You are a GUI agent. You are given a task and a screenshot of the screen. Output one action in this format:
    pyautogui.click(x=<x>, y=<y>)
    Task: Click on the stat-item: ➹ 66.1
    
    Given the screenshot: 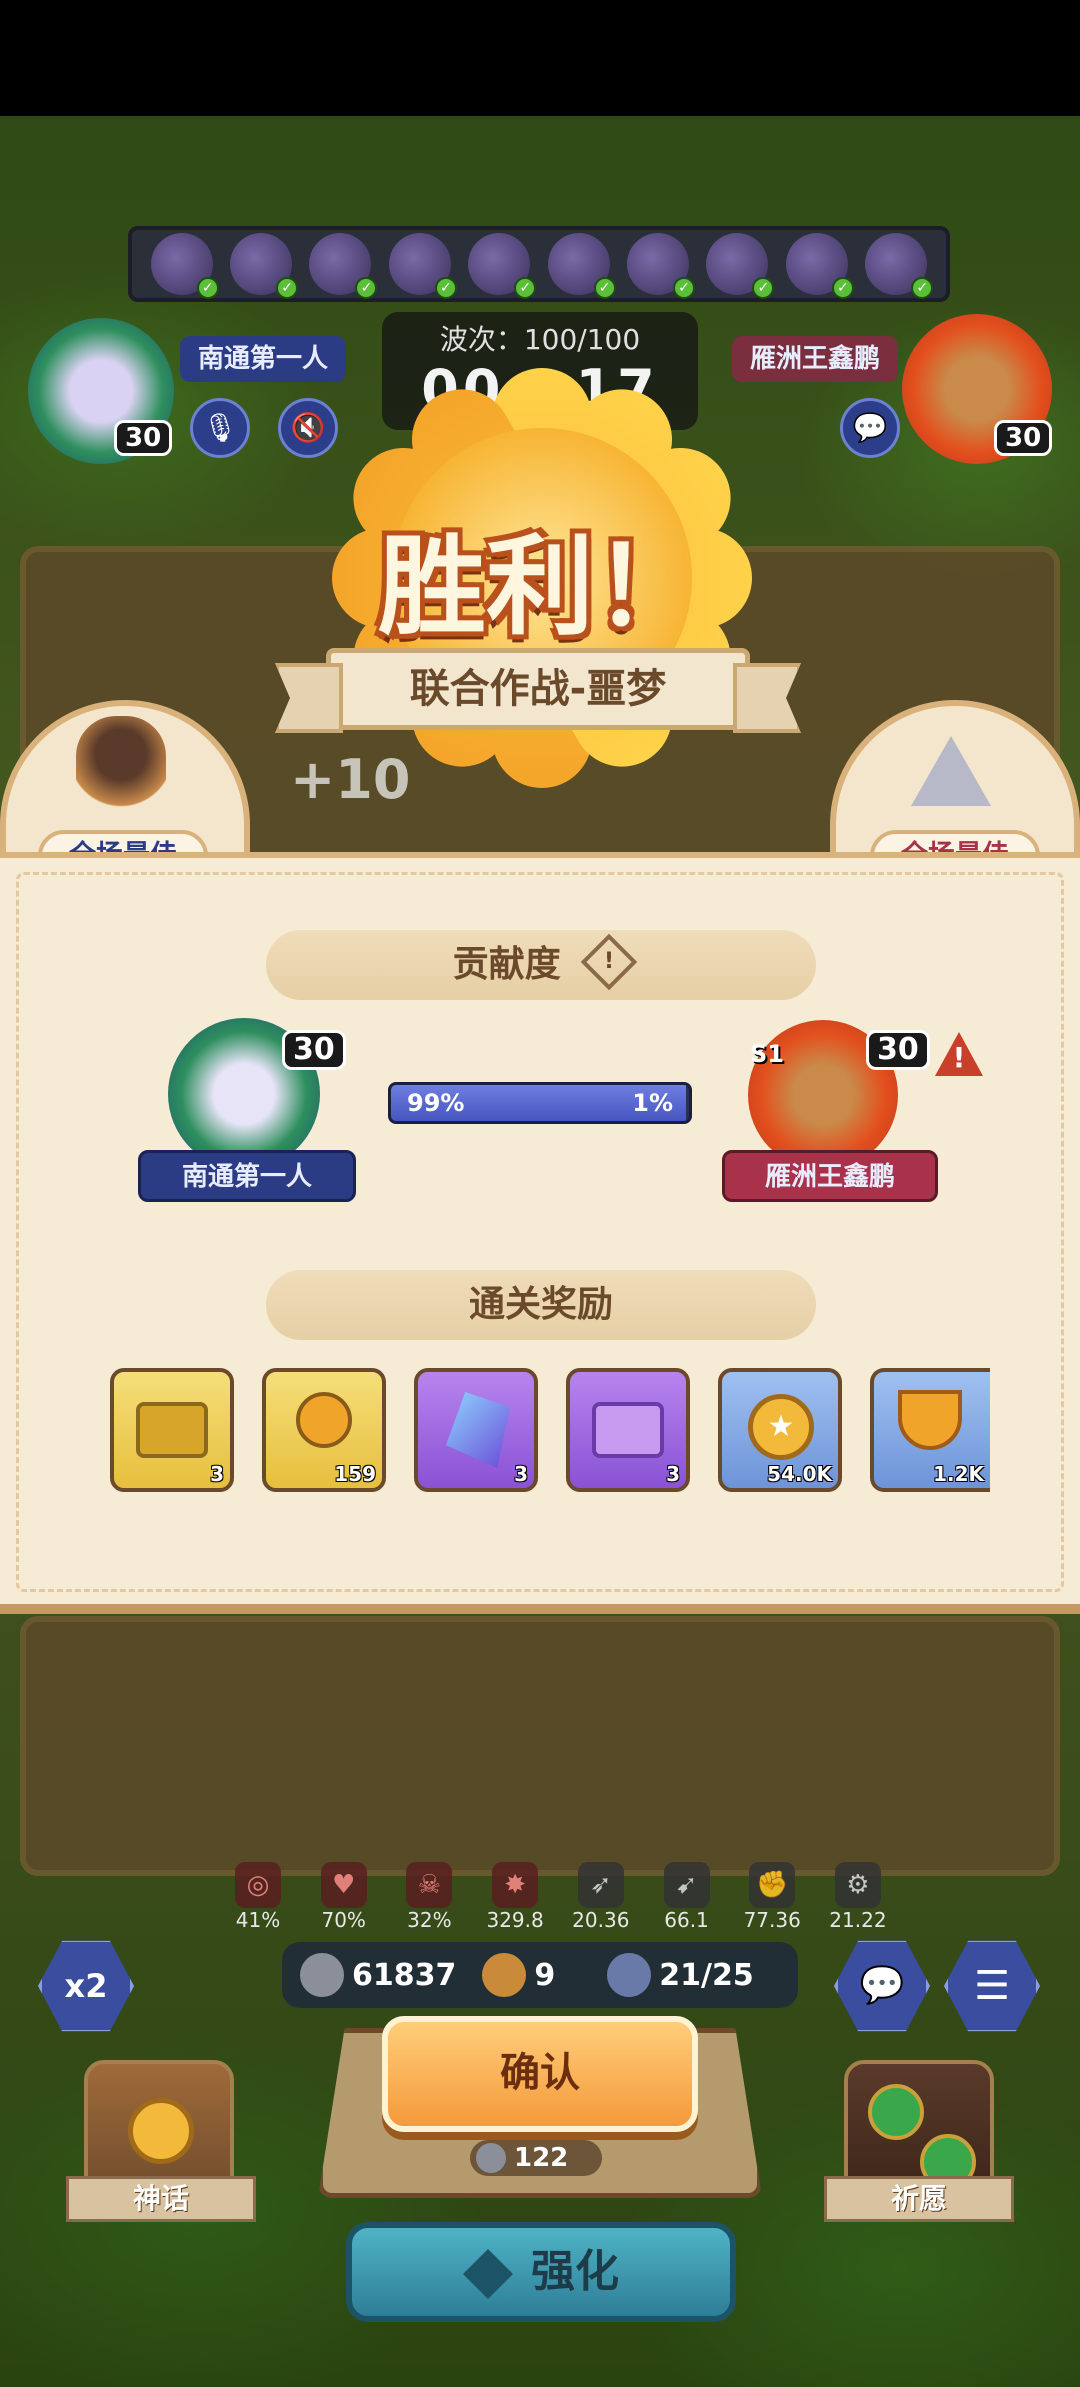 What is the action you would take?
    pyautogui.click(x=687, y=1897)
    